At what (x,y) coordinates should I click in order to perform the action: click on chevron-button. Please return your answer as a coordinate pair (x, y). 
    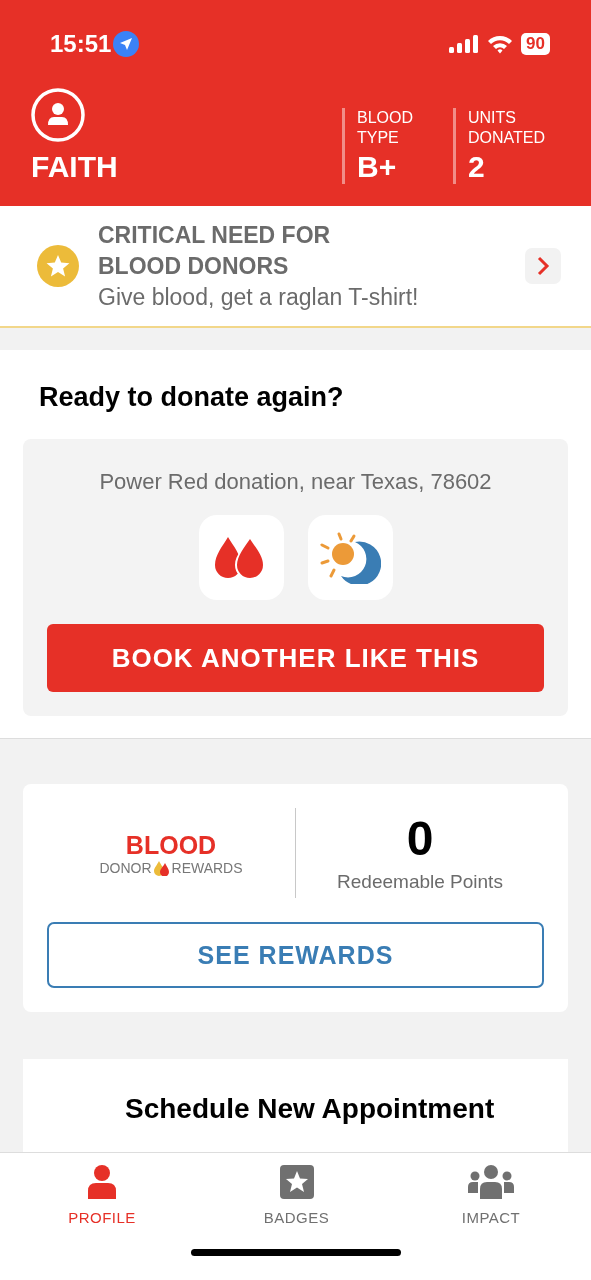
    Looking at the image, I should click on (543, 266).